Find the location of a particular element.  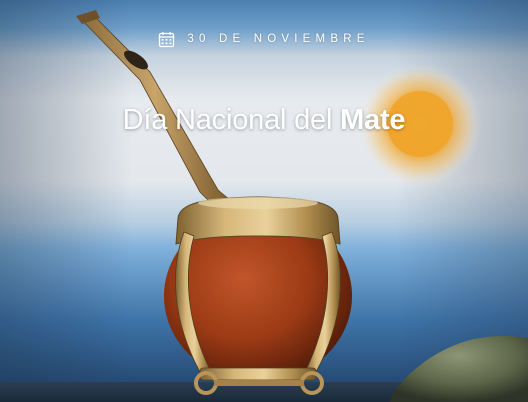

page-title: Día Nacional del Mate is located at coordinates (264, 120).